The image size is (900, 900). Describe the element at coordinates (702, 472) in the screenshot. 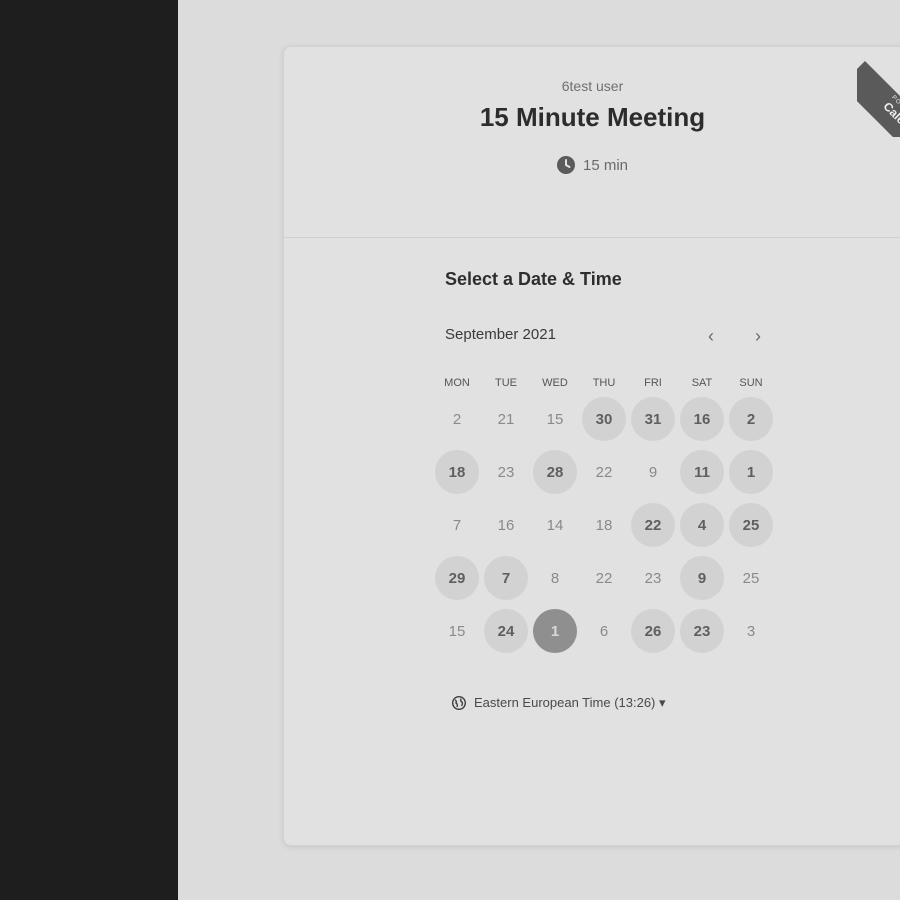

I see `calendar-day: 11` at that location.